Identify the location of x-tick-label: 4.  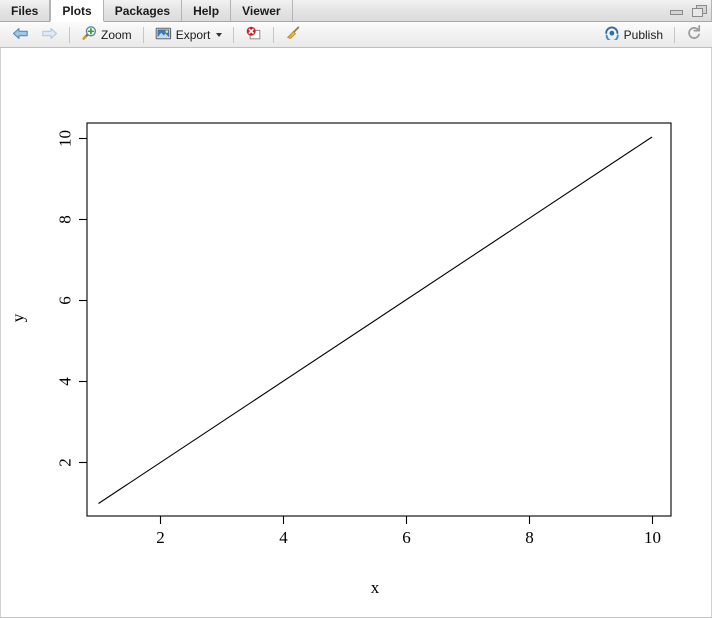
(283, 537).